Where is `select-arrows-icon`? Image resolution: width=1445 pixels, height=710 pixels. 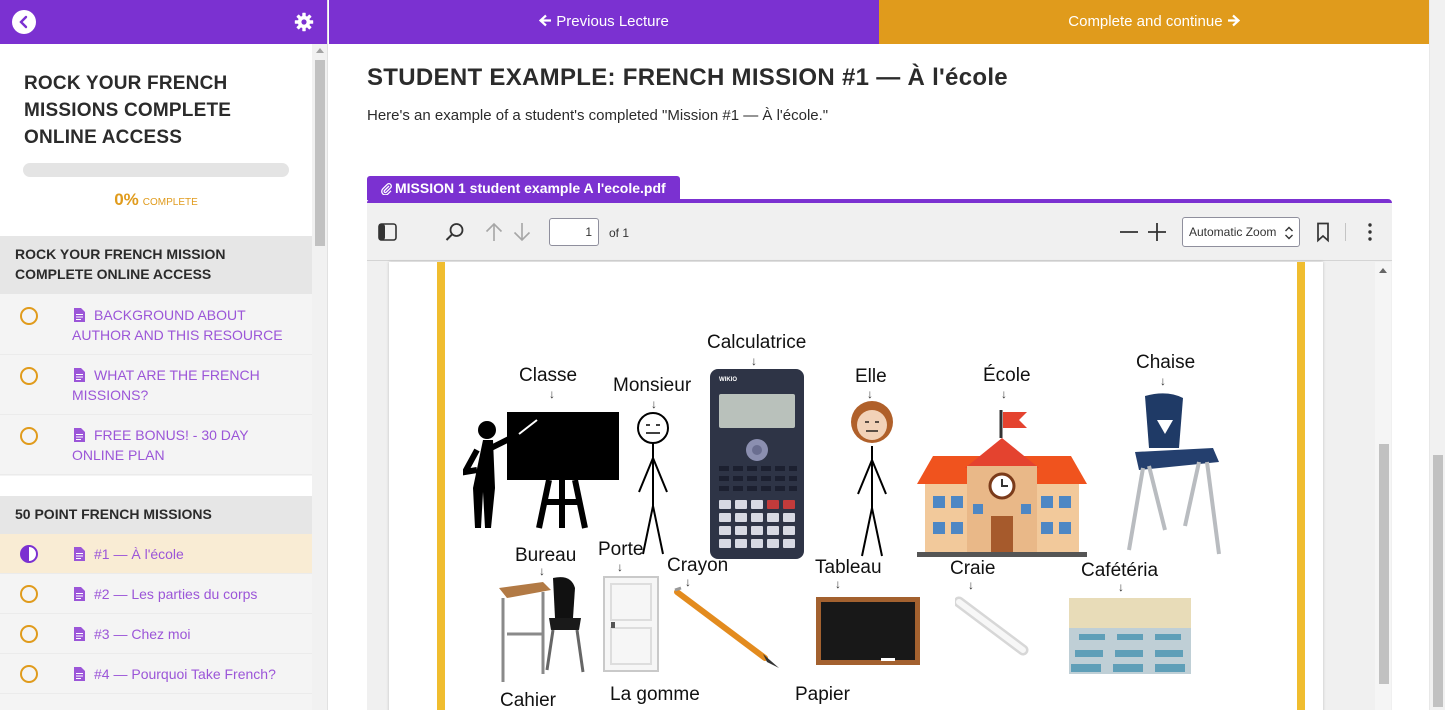
select-arrows-icon is located at coordinates (1289, 233).